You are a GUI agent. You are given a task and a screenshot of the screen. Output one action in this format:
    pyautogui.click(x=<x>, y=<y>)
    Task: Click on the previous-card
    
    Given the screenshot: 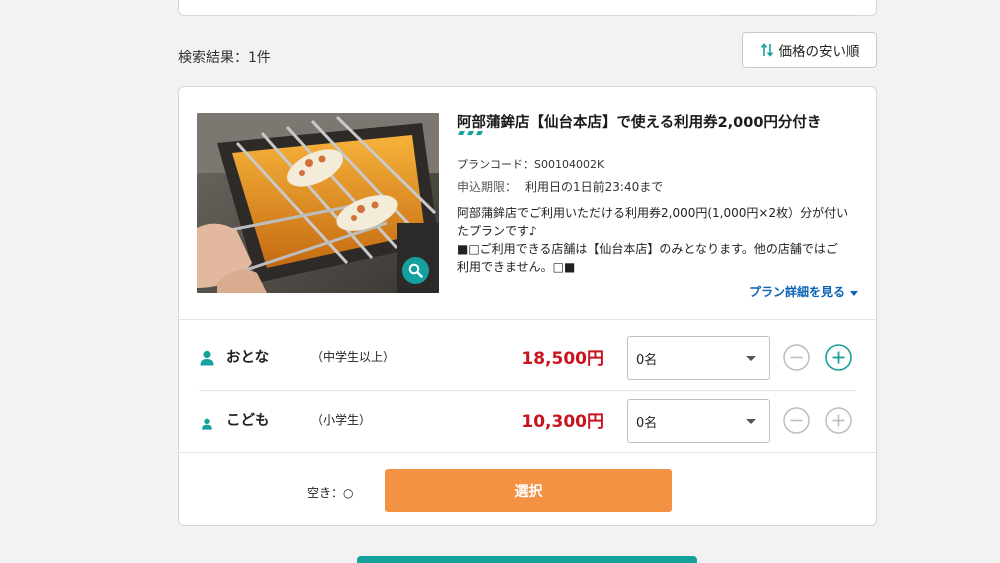 What is the action you would take?
    pyautogui.click(x=527, y=8)
    